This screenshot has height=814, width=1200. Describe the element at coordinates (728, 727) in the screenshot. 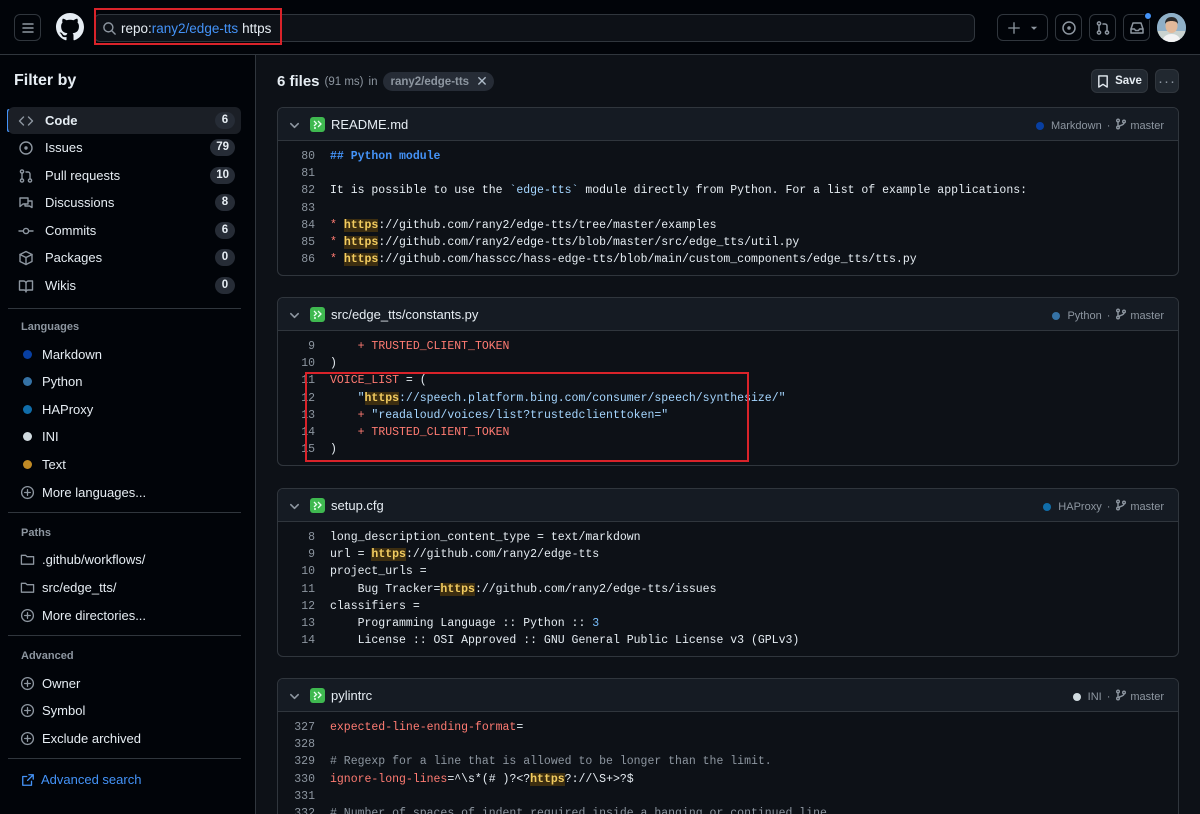

I see `code-line: 327 expected-line-ending-format=` at that location.